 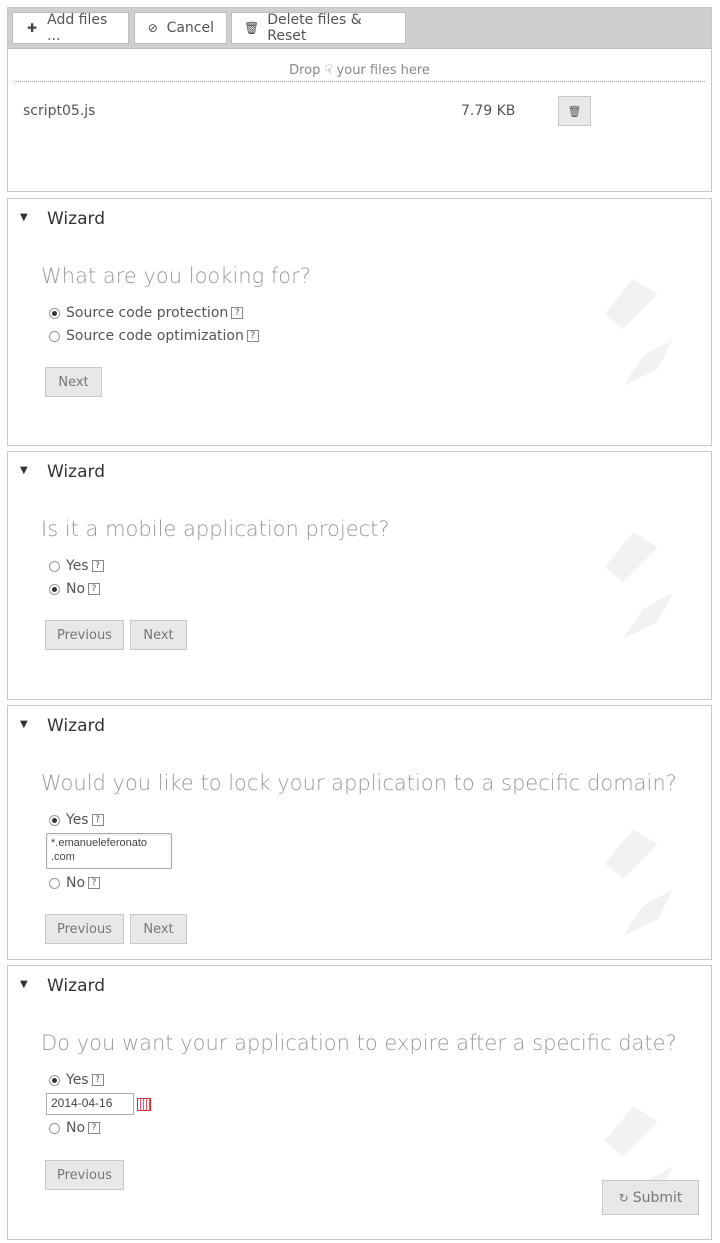 What do you see at coordinates (152, 28) in the screenshot?
I see `ban-icon: ⊘` at bounding box center [152, 28].